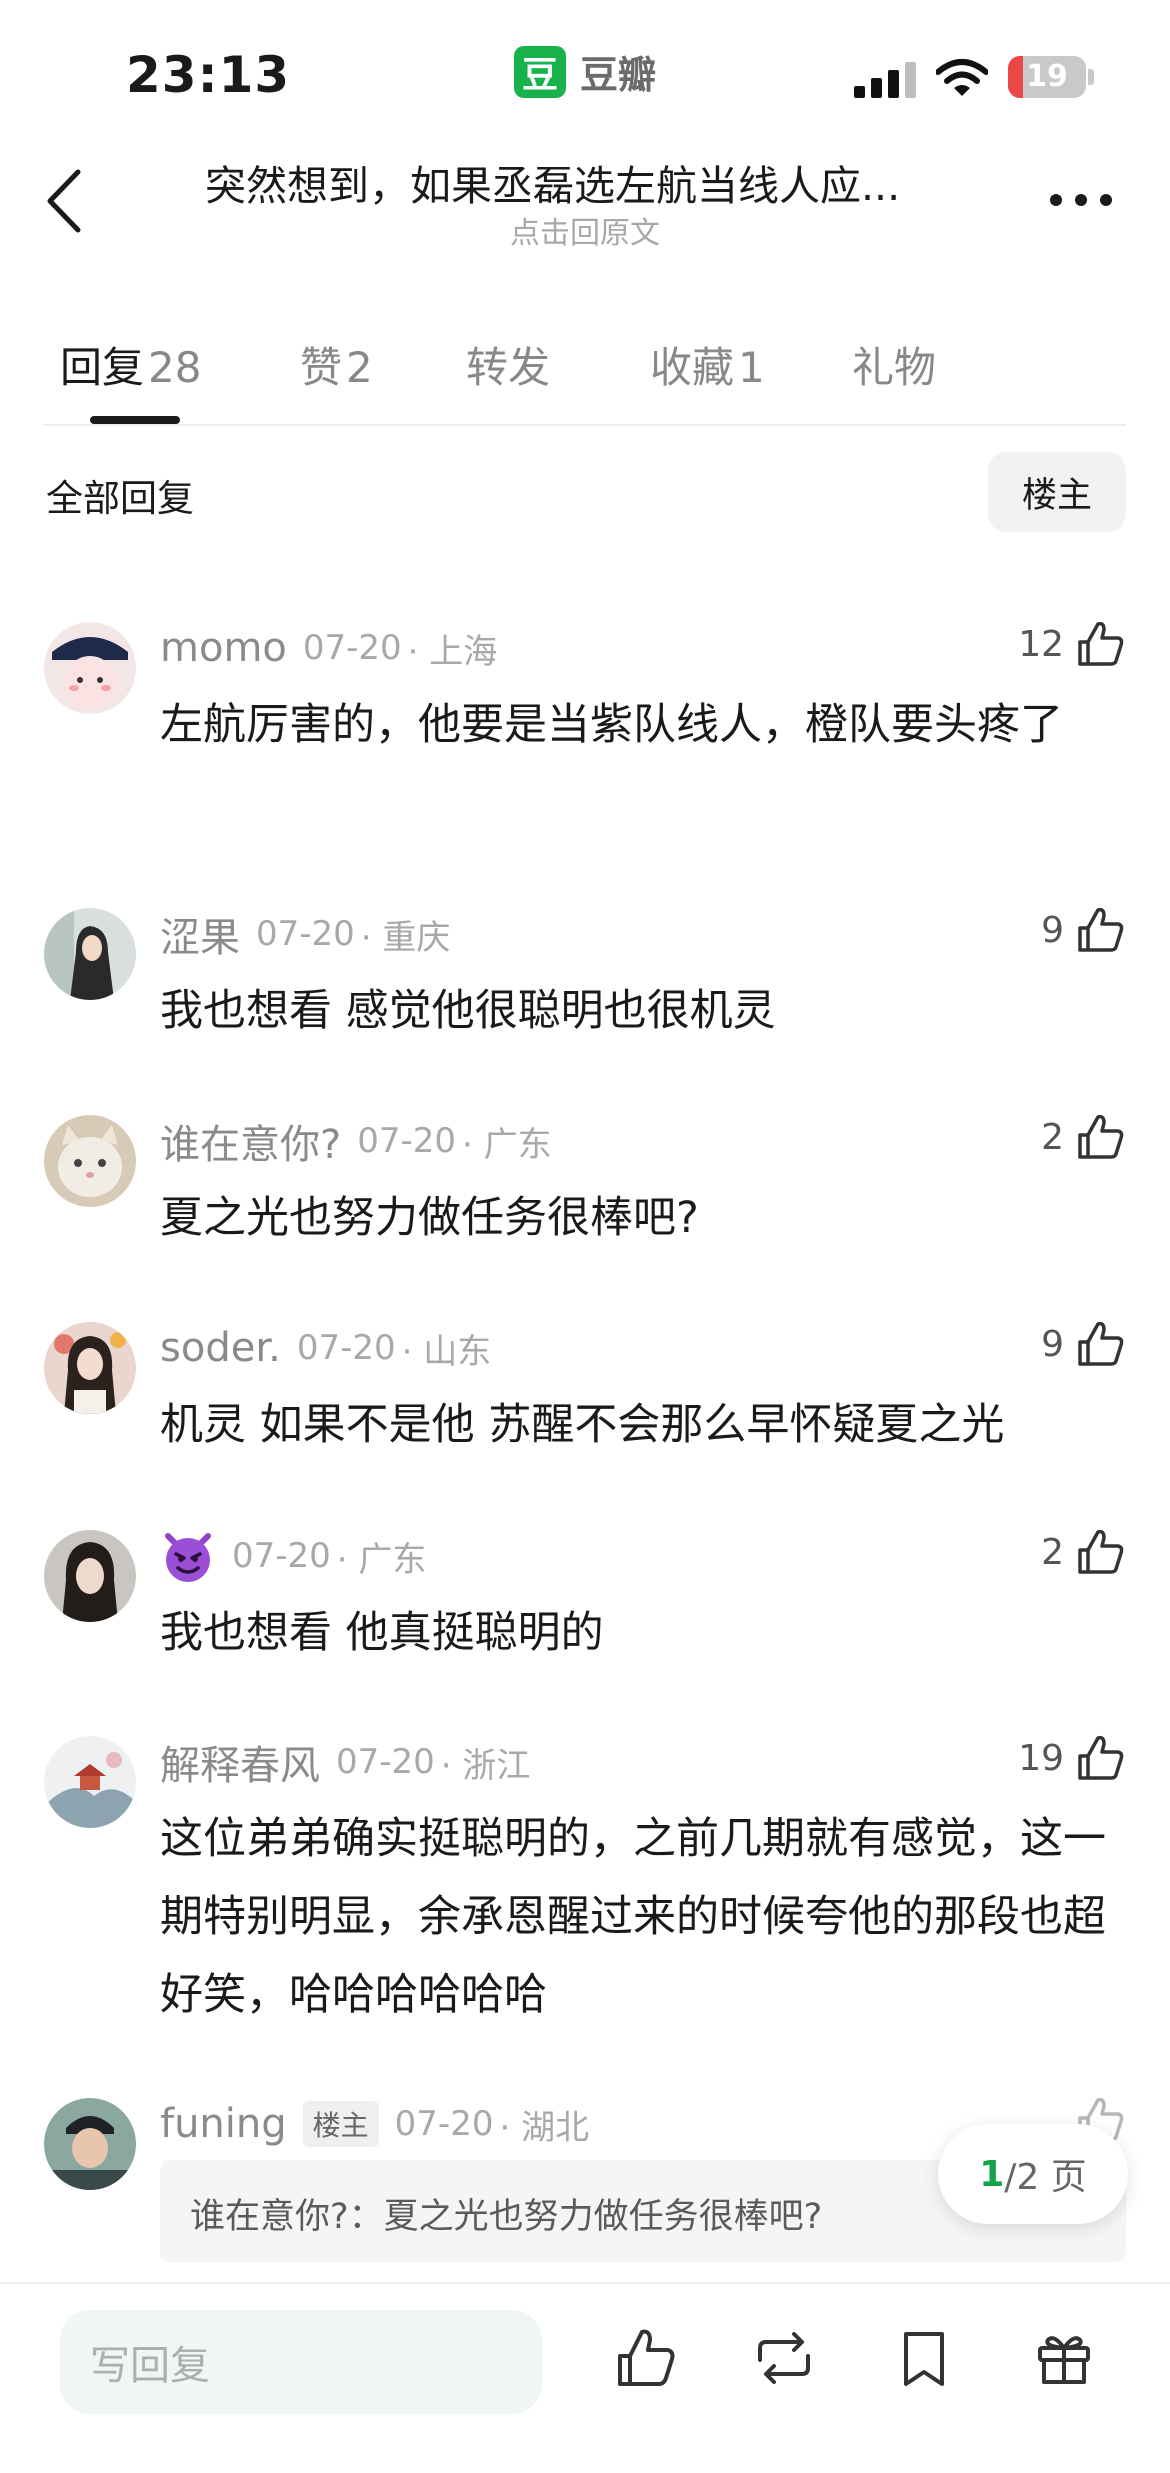 The width and height of the screenshot is (1170, 2473). I want to click on tab-bar: 回复28 赞2 转发 收藏1 礼物, so click(585, 363).